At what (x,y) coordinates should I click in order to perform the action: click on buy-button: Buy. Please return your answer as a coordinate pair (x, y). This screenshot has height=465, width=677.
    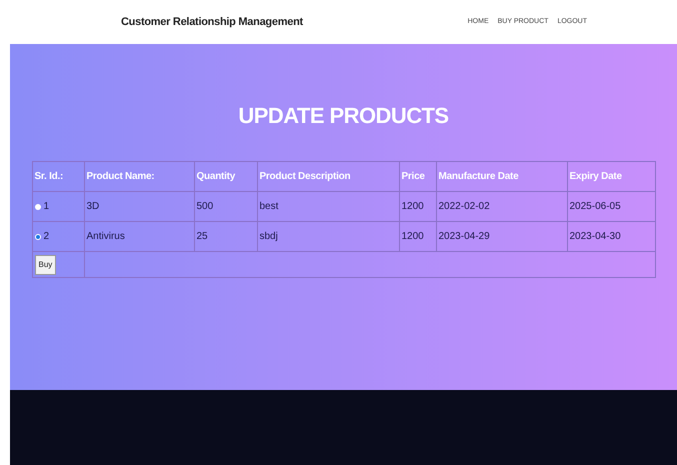
    Looking at the image, I should click on (45, 264).